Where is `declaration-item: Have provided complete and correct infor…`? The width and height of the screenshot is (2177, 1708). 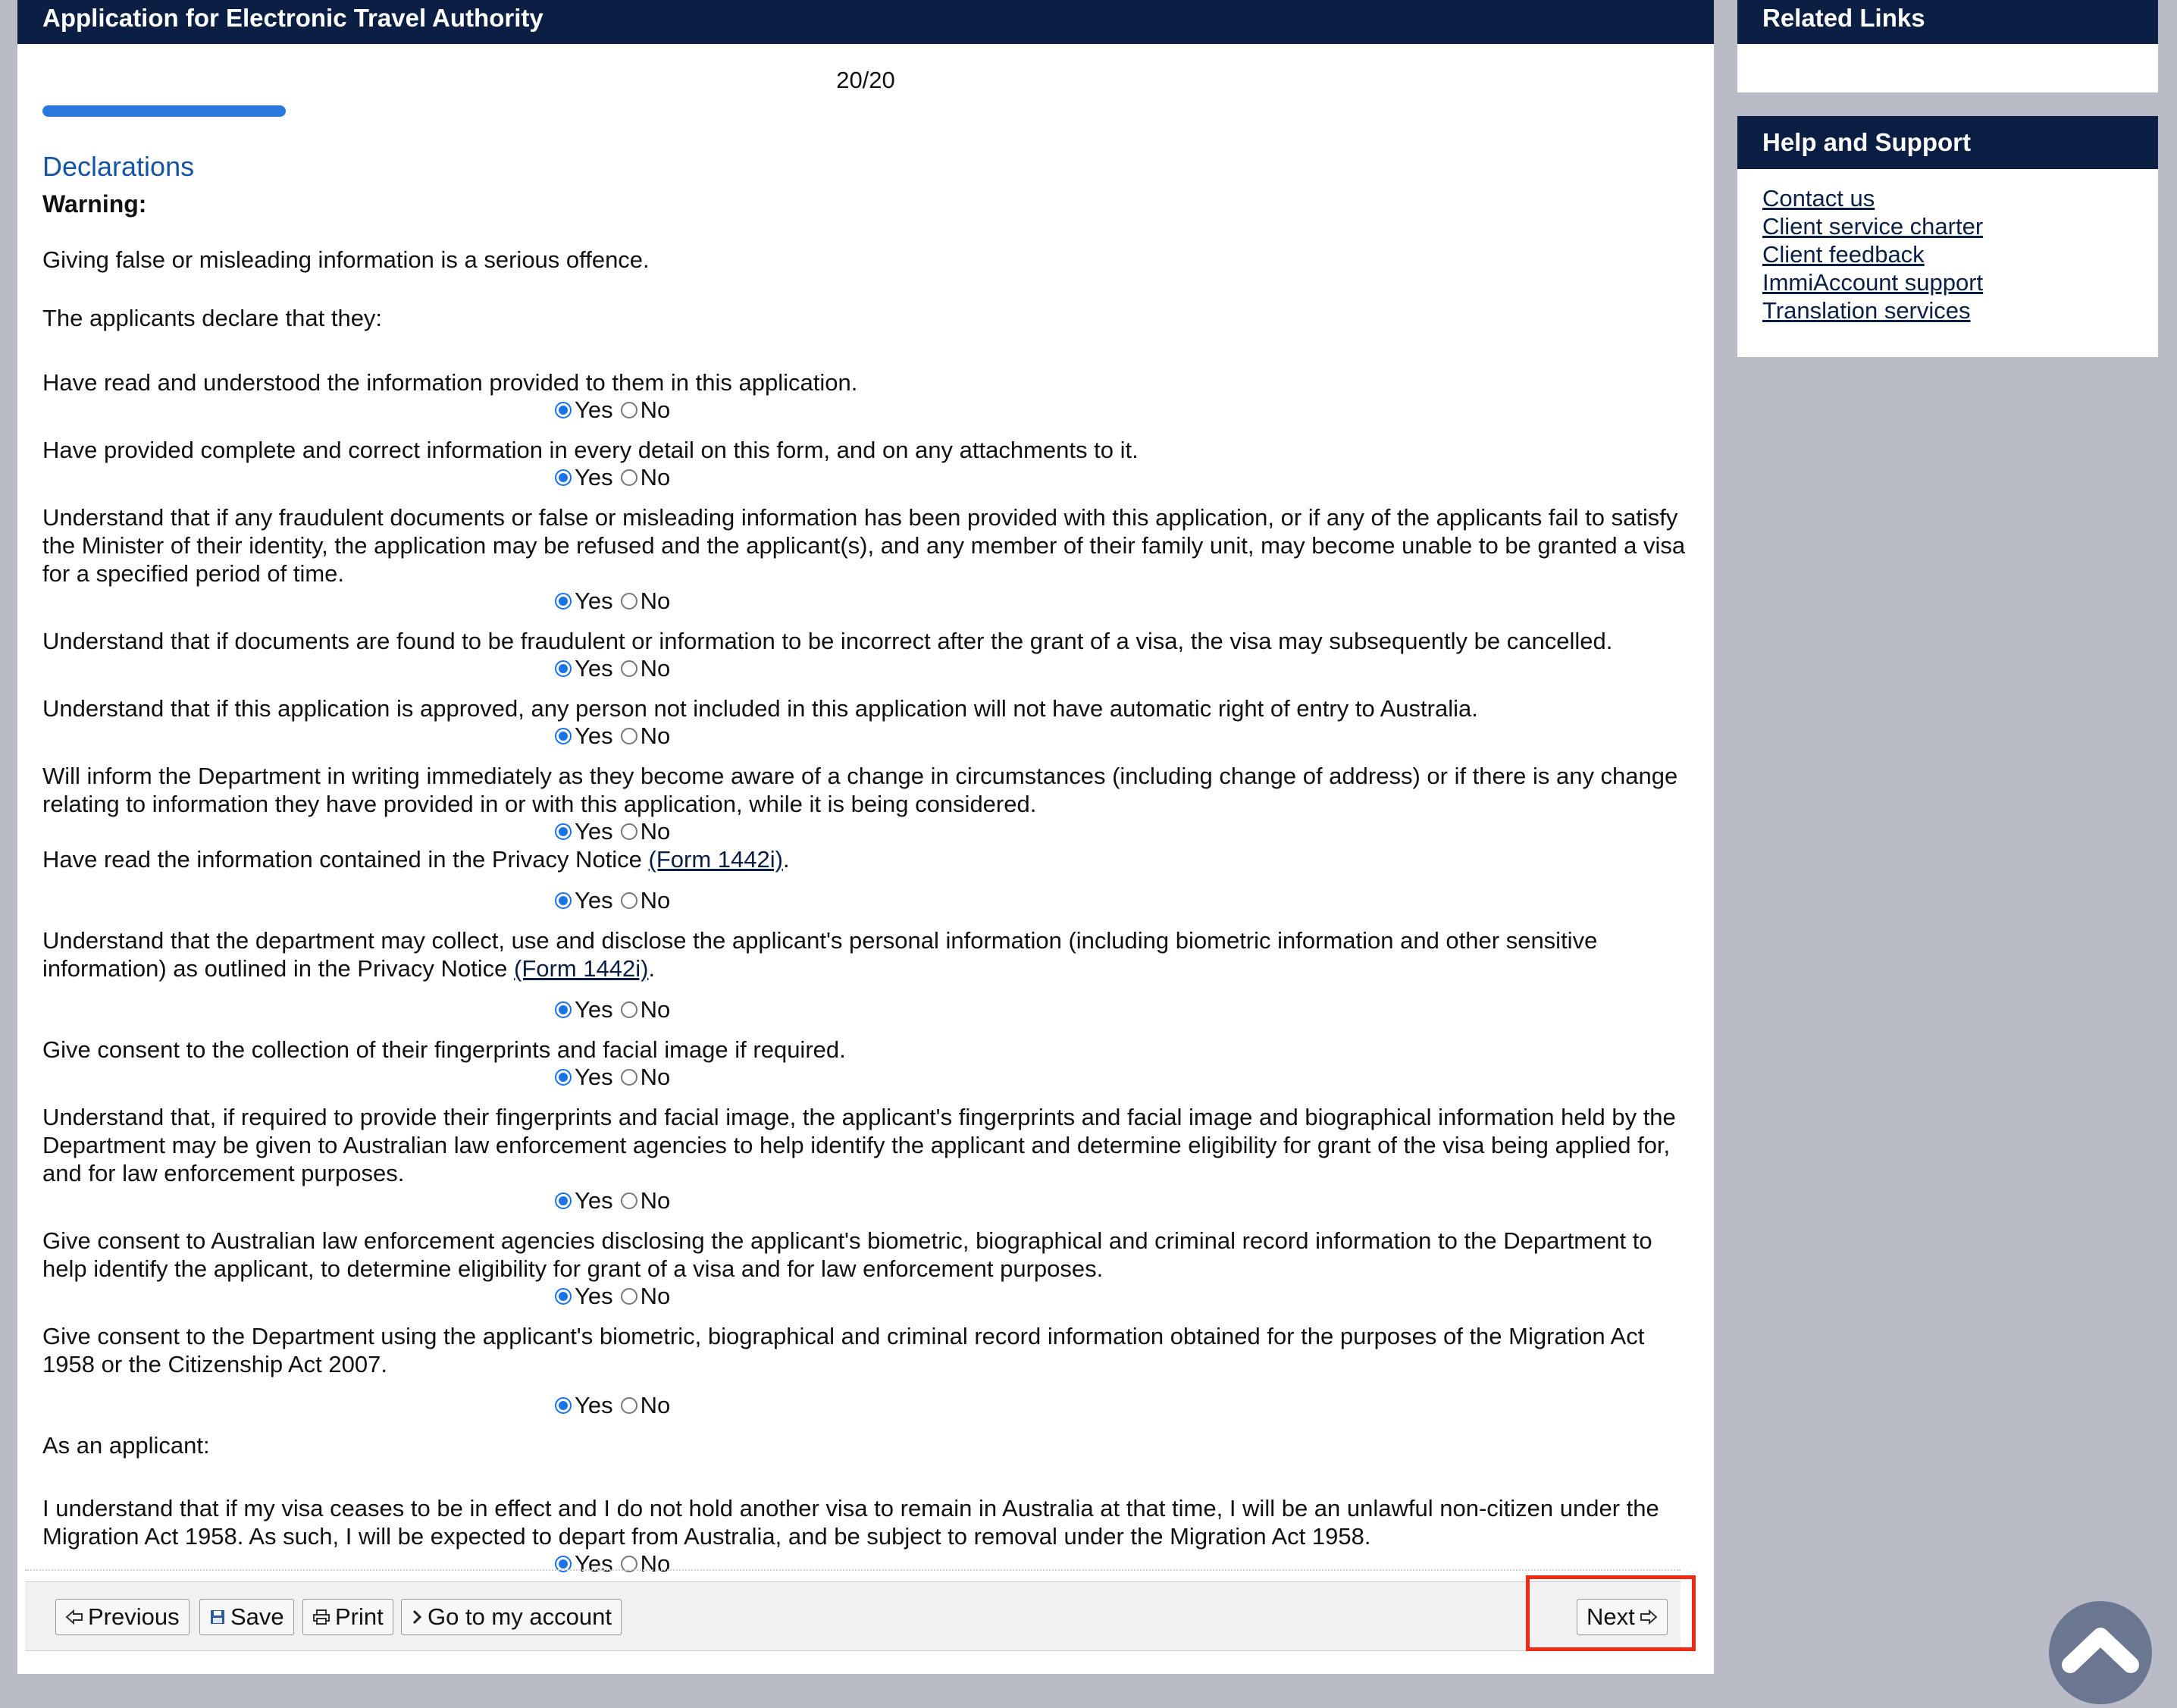
declaration-item: Have provided complete and correct infor… is located at coordinates (872, 463).